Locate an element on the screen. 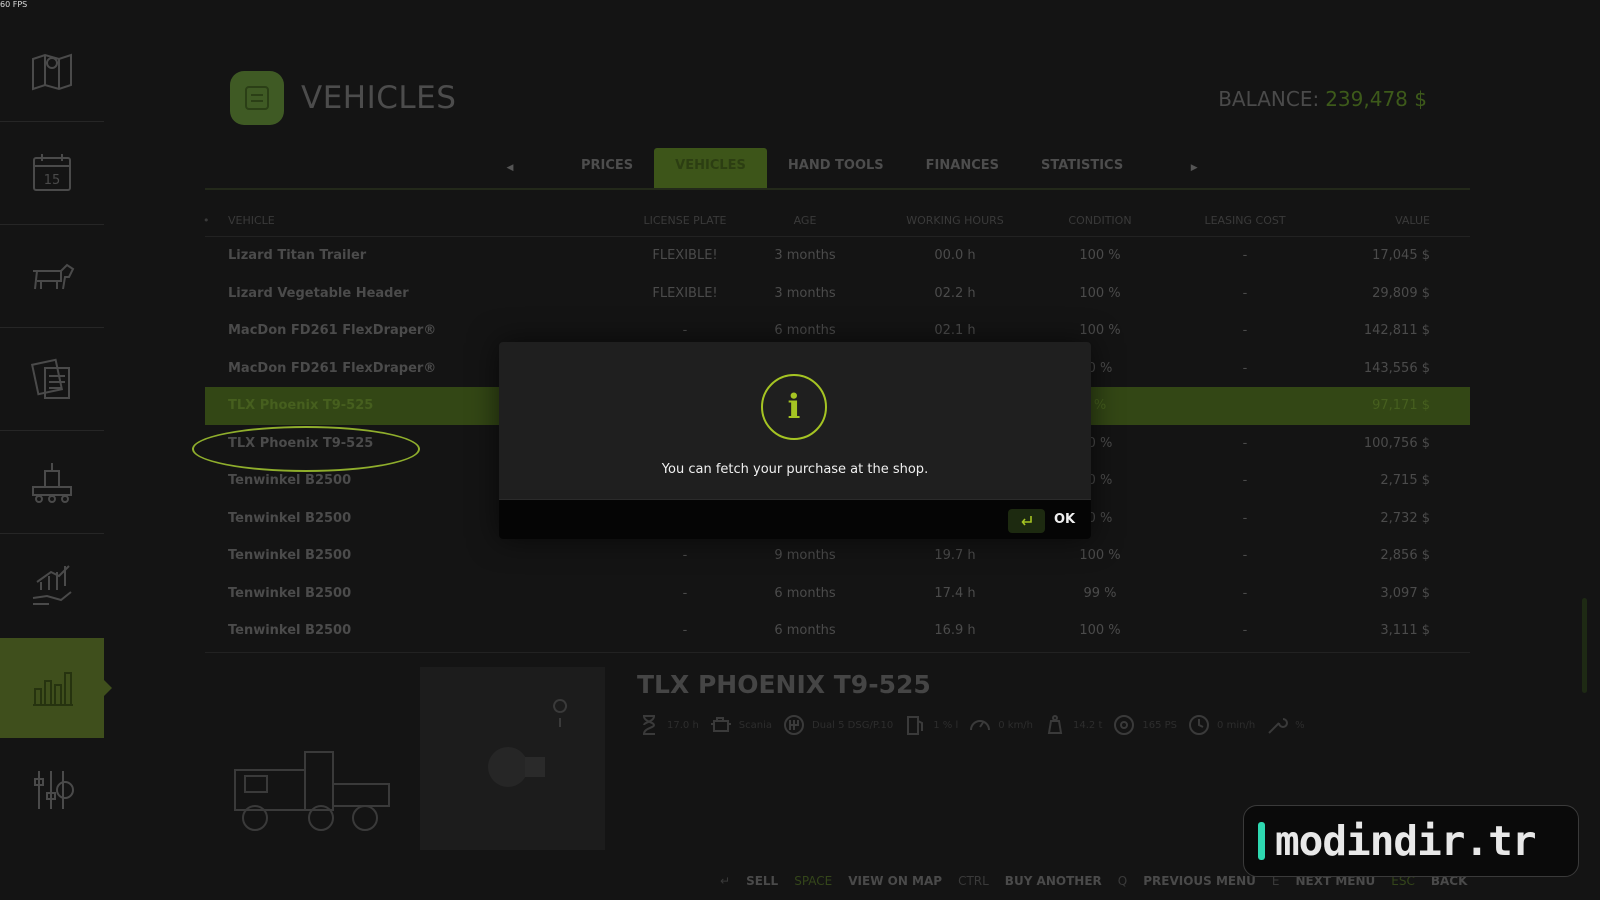 Image resolution: width=1600 pixels, height=900 pixels. column-header-condition: CONDITION is located at coordinates (1100, 221).